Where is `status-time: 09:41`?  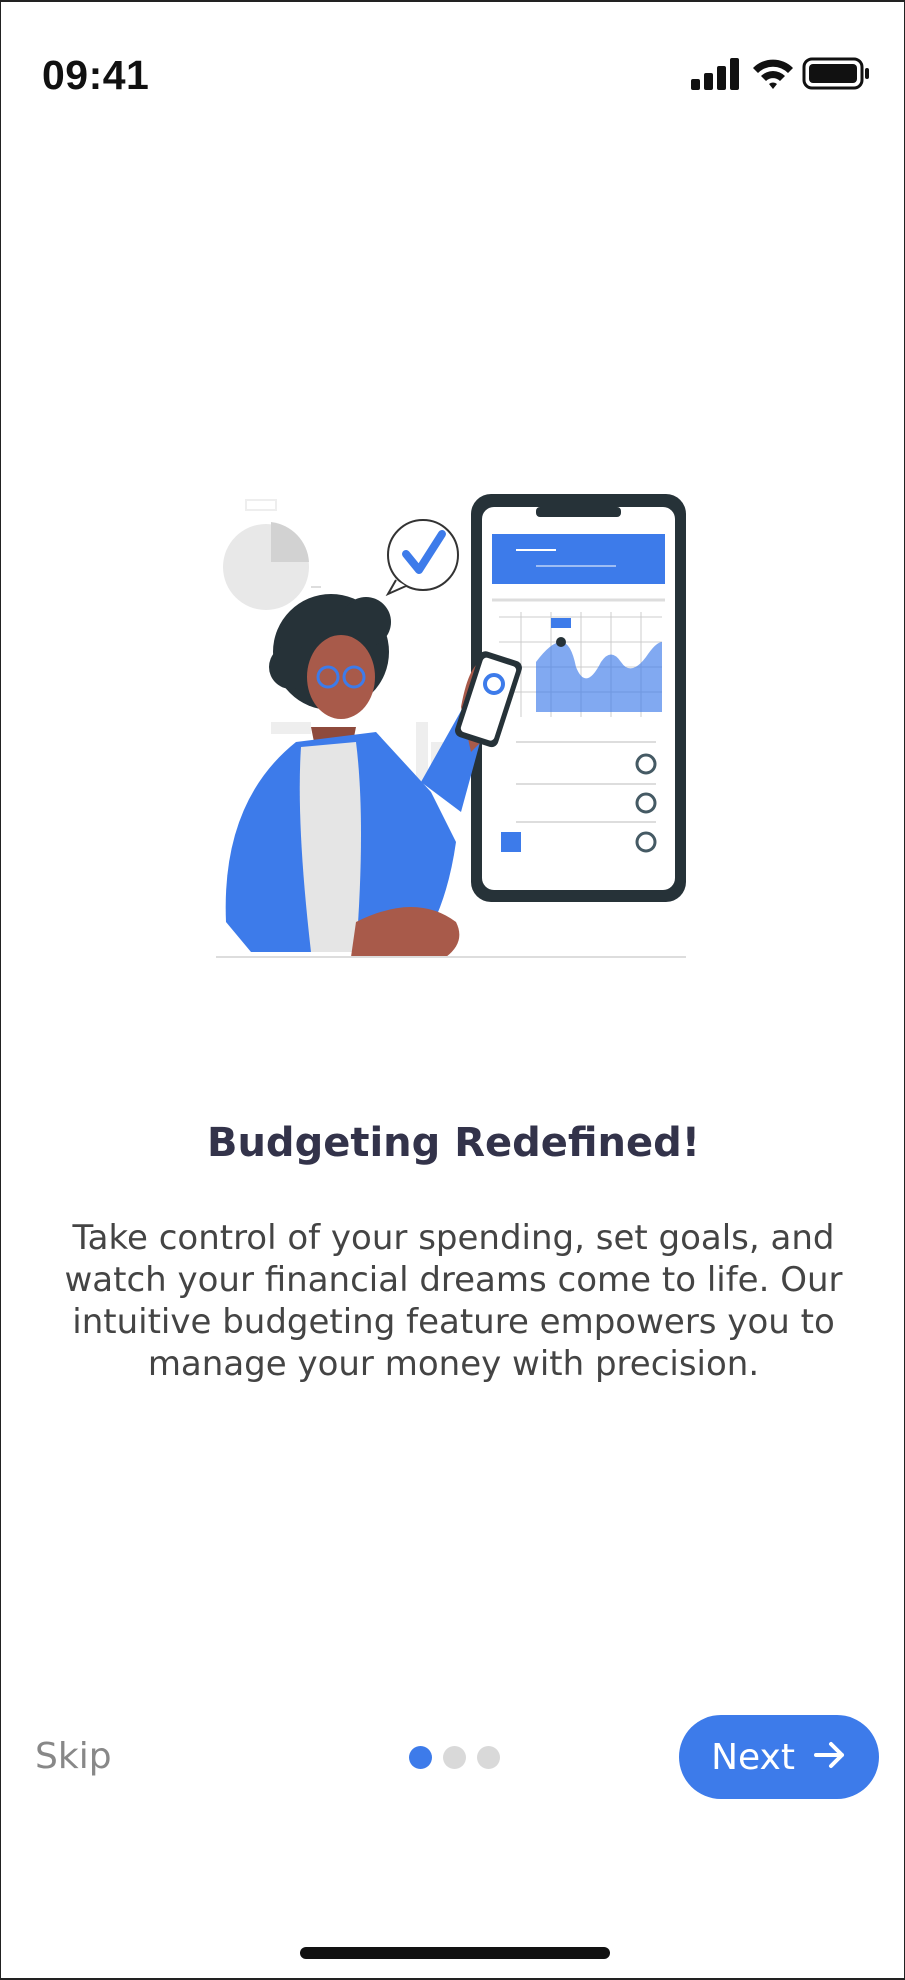
status-time: 09:41 is located at coordinates (96, 75).